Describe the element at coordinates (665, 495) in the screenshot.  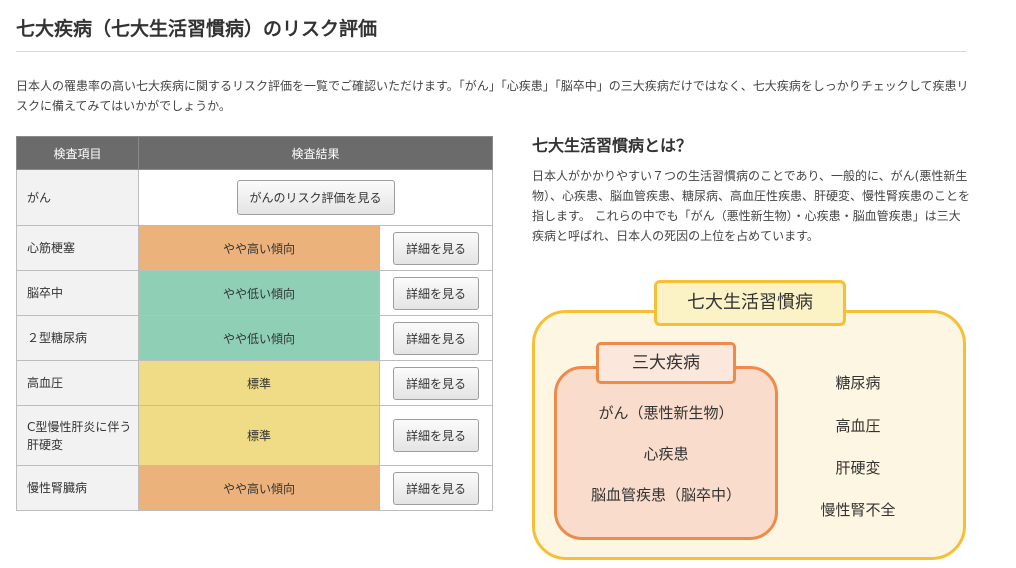
I see `inner-disease-item: 脳血管疾患（脳卒中）` at that location.